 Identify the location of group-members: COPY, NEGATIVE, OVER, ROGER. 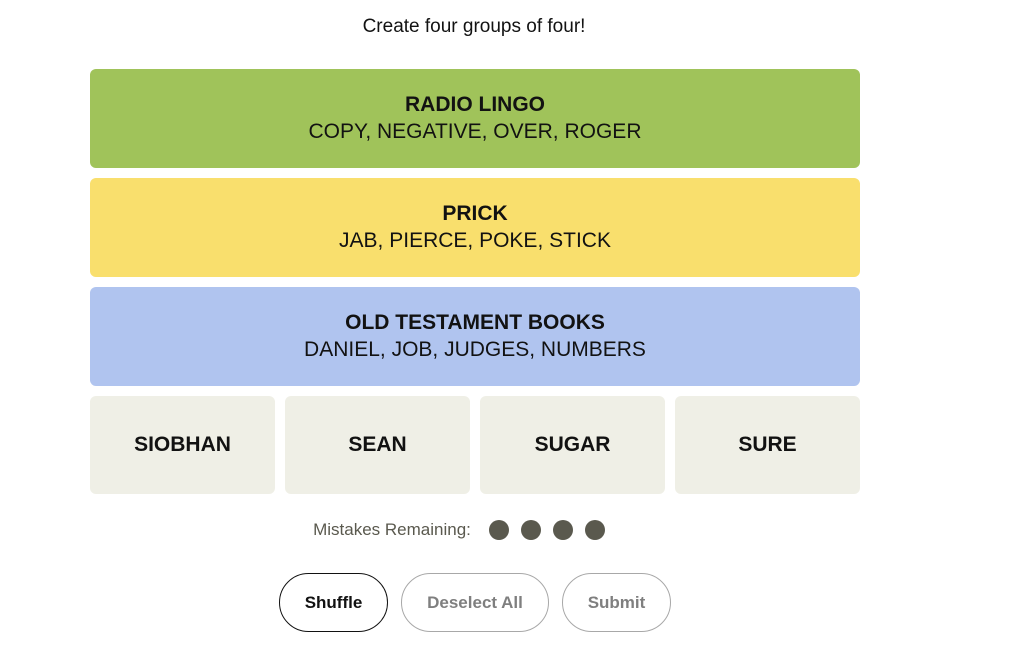
(475, 131).